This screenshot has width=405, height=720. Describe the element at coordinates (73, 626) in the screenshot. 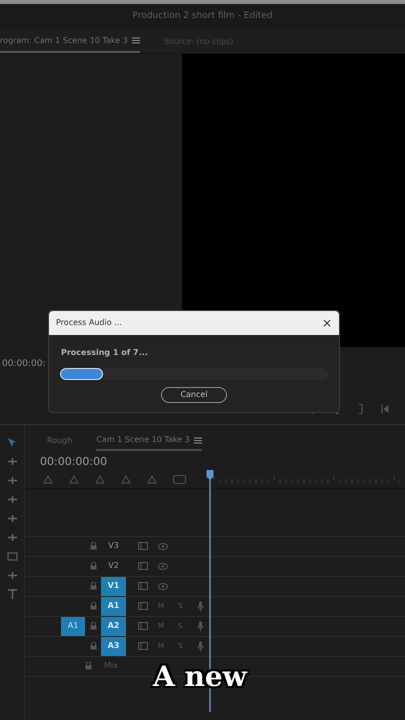

I see `source-patch: A1` at that location.